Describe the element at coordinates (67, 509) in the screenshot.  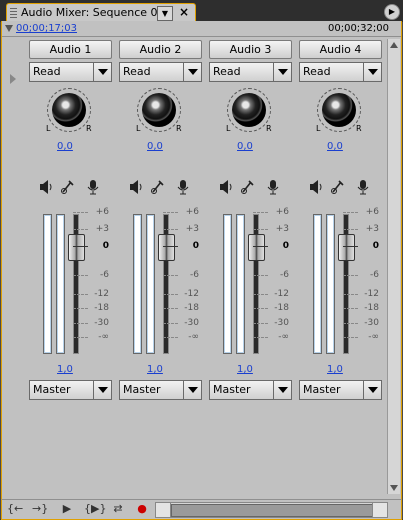
I see `play-icon: ▶` at that location.